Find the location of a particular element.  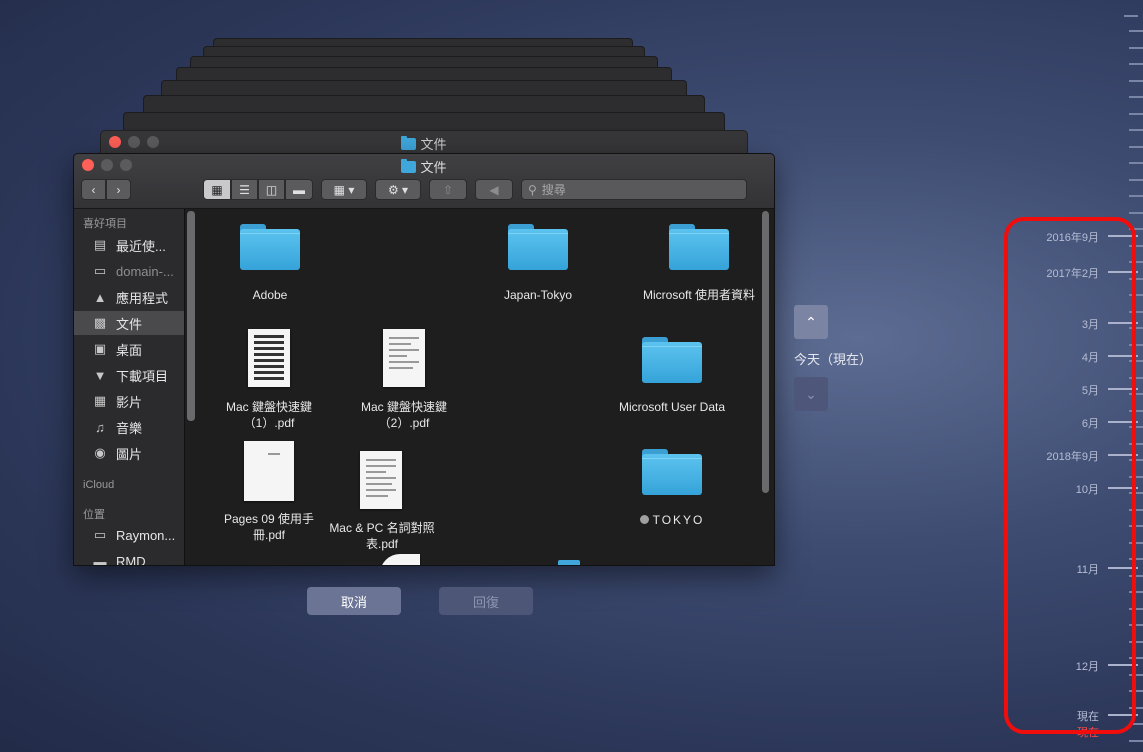

current-time-label: 今天（現在） is located at coordinates (833, 359).